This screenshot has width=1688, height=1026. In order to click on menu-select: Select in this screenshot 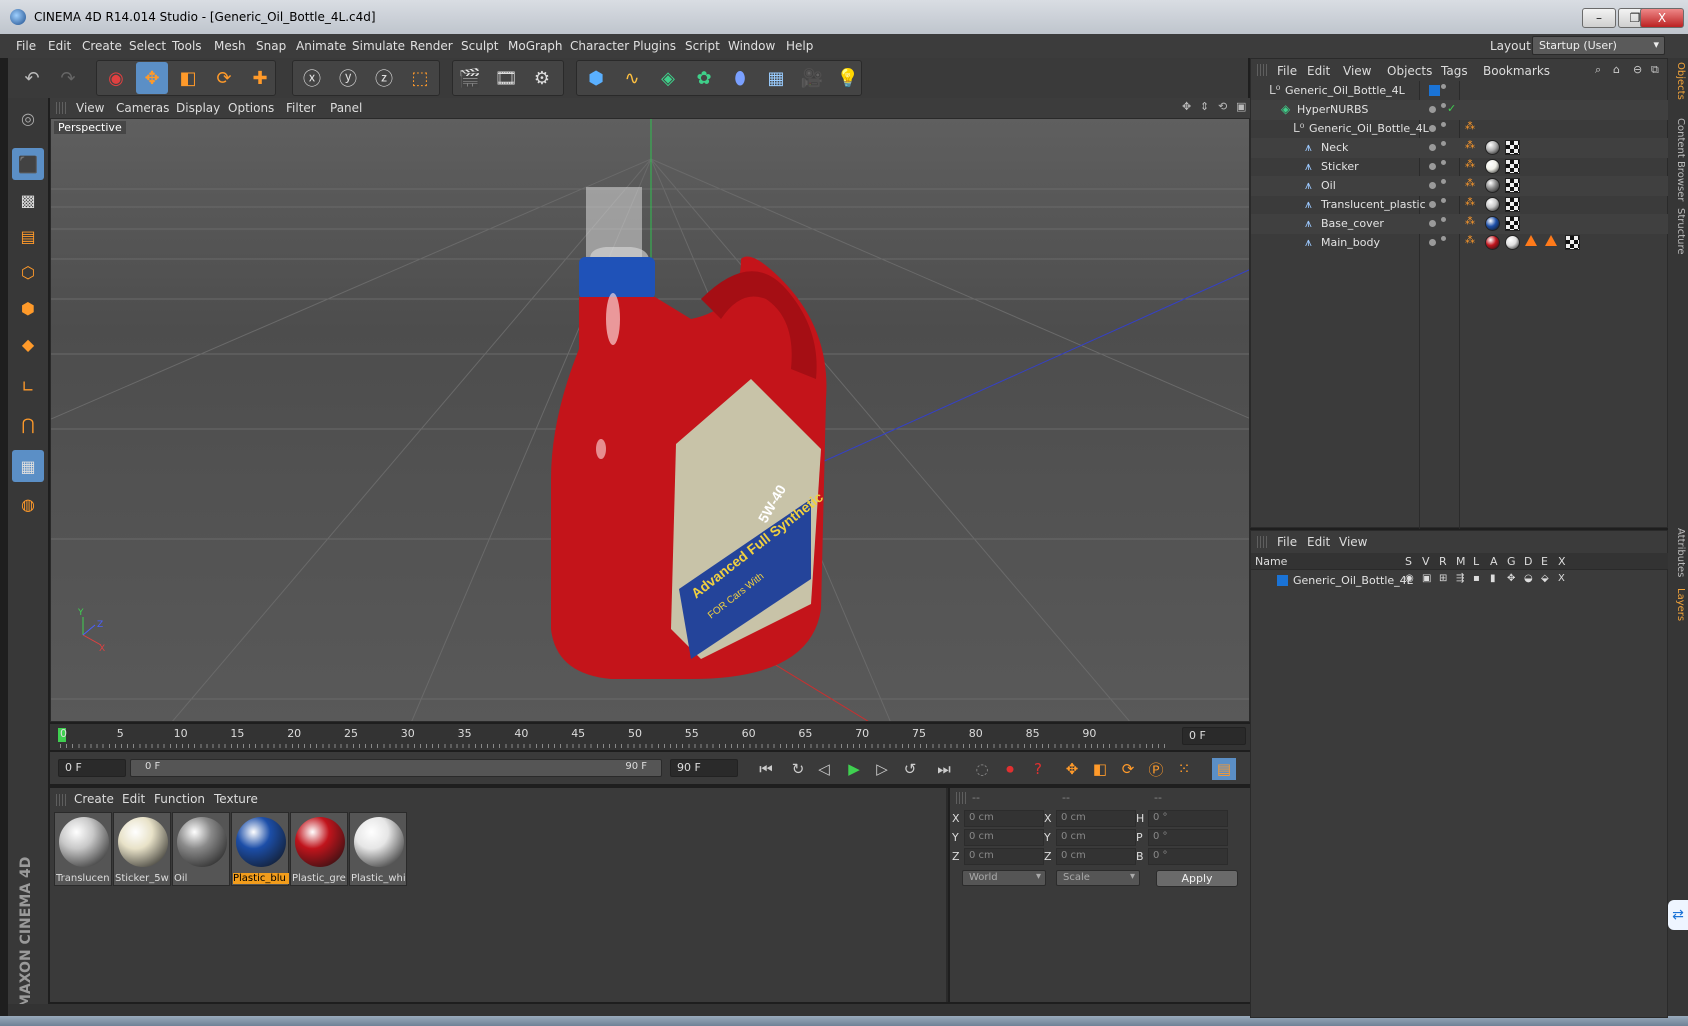, I will do `click(147, 46)`.